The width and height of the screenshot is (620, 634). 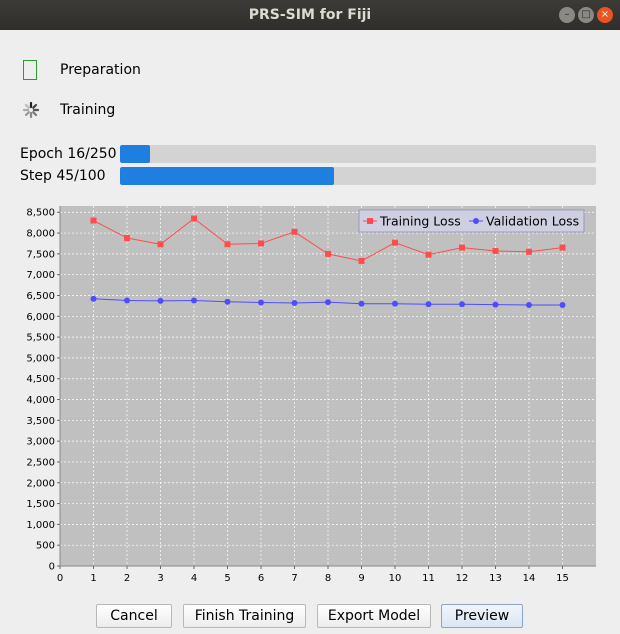 What do you see at coordinates (532, 221) in the screenshot?
I see `validation-loss-legend-label: Validation Loss` at bounding box center [532, 221].